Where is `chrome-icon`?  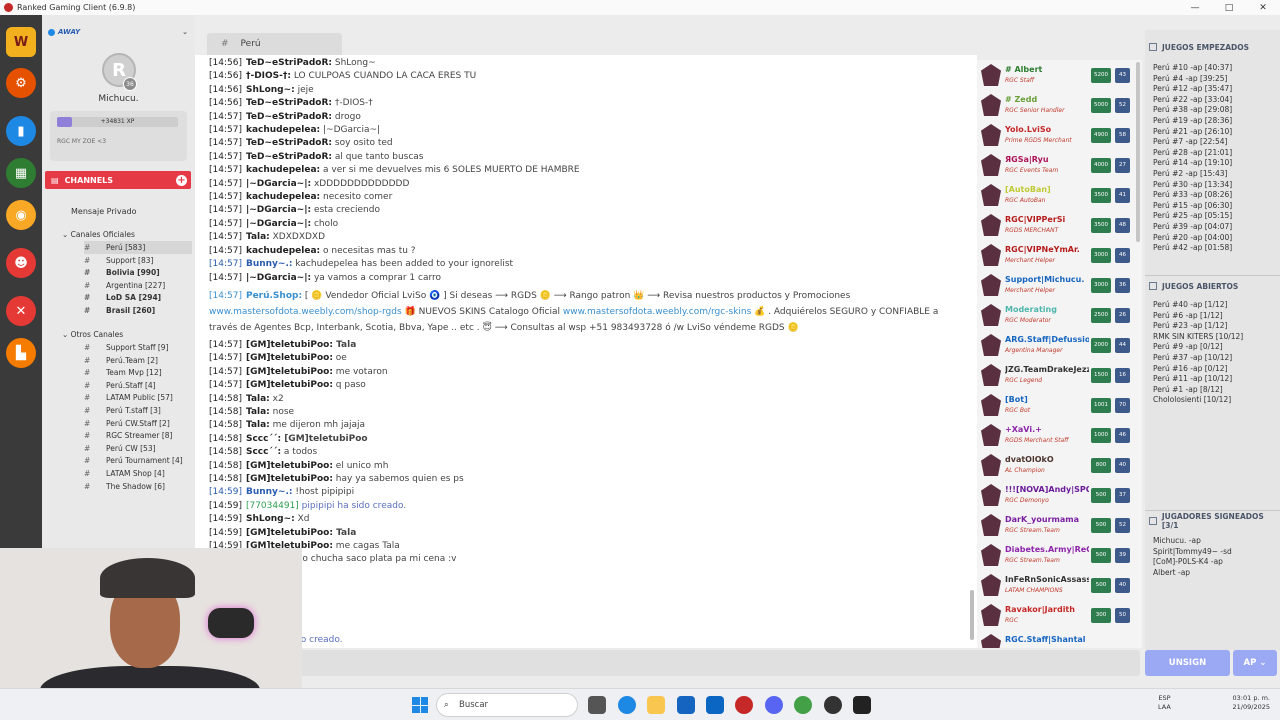 chrome-icon is located at coordinates (803, 705).